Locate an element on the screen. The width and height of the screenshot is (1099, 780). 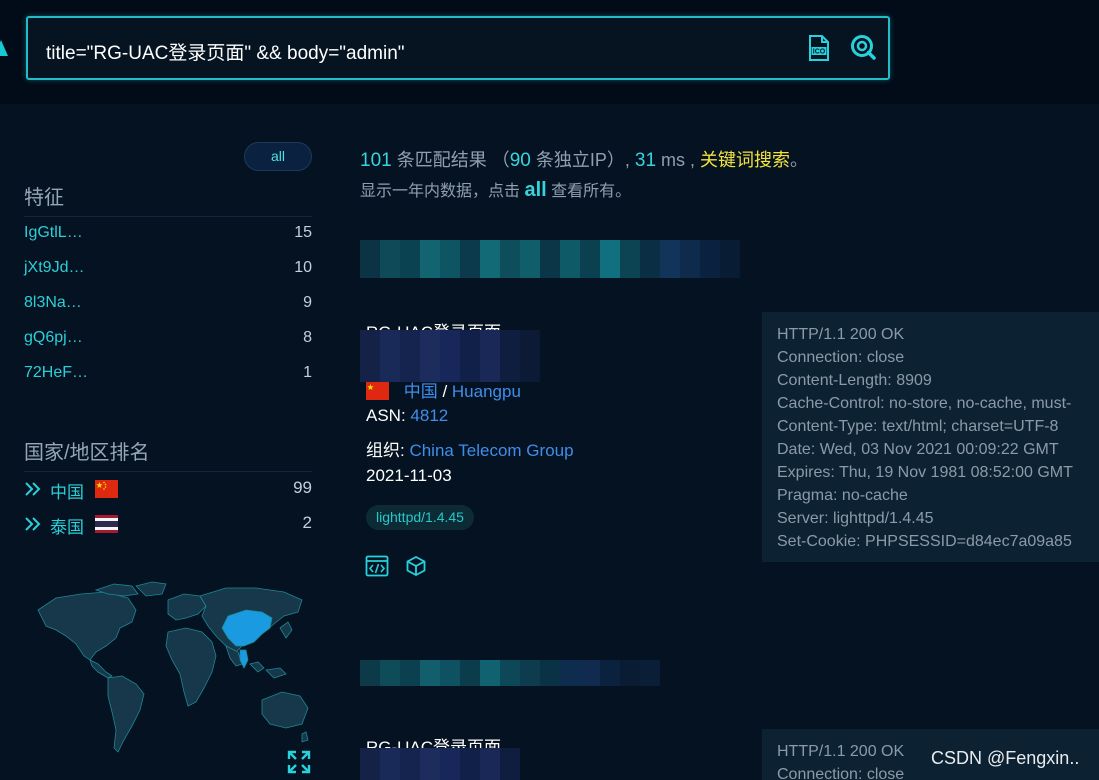
org-link: China Telecom Group is located at coordinates (491, 450).